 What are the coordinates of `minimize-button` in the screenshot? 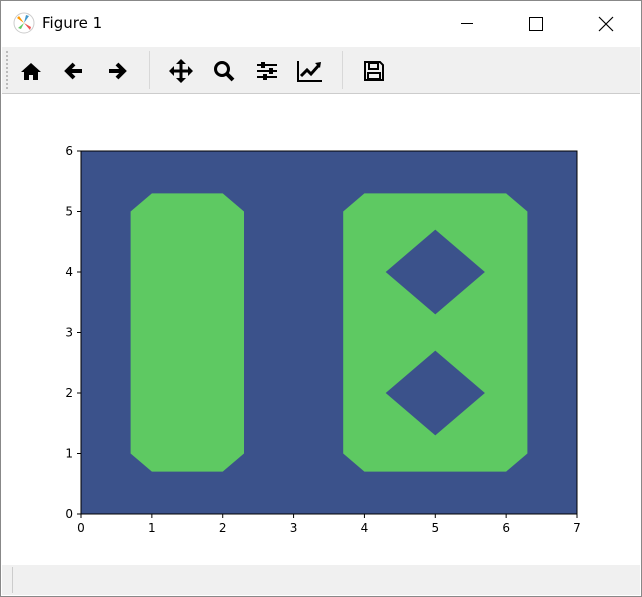 It's located at (467, 24).